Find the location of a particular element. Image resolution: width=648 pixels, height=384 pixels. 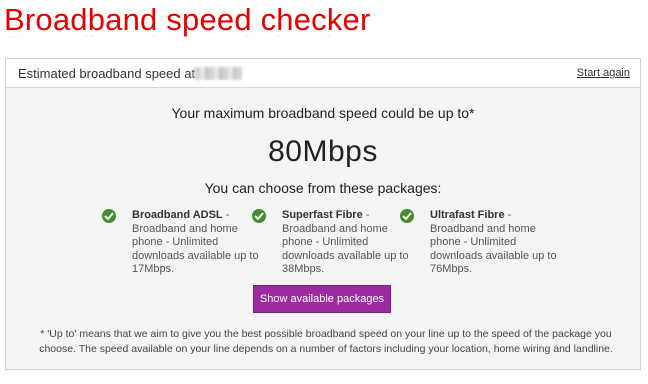

show-packages-button: Show available packages is located at coordinates (322, 299).